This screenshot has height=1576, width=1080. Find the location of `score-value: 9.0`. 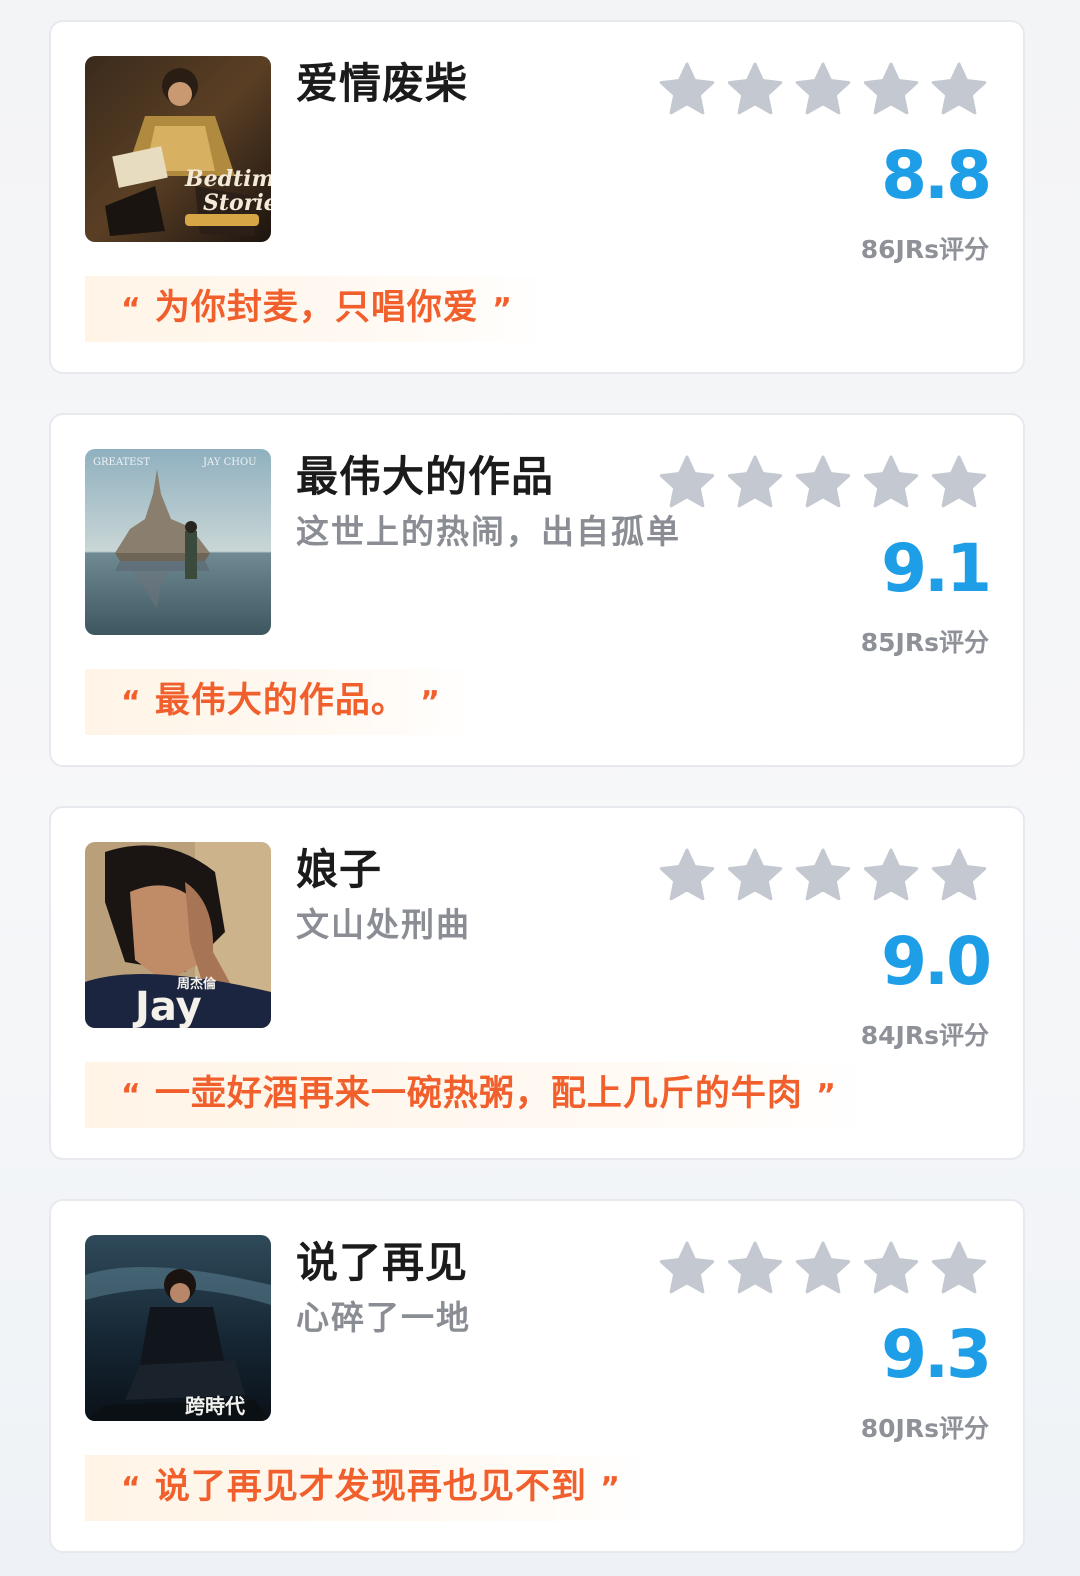

score-value: 9.0 is located at coordinates (936, 961).